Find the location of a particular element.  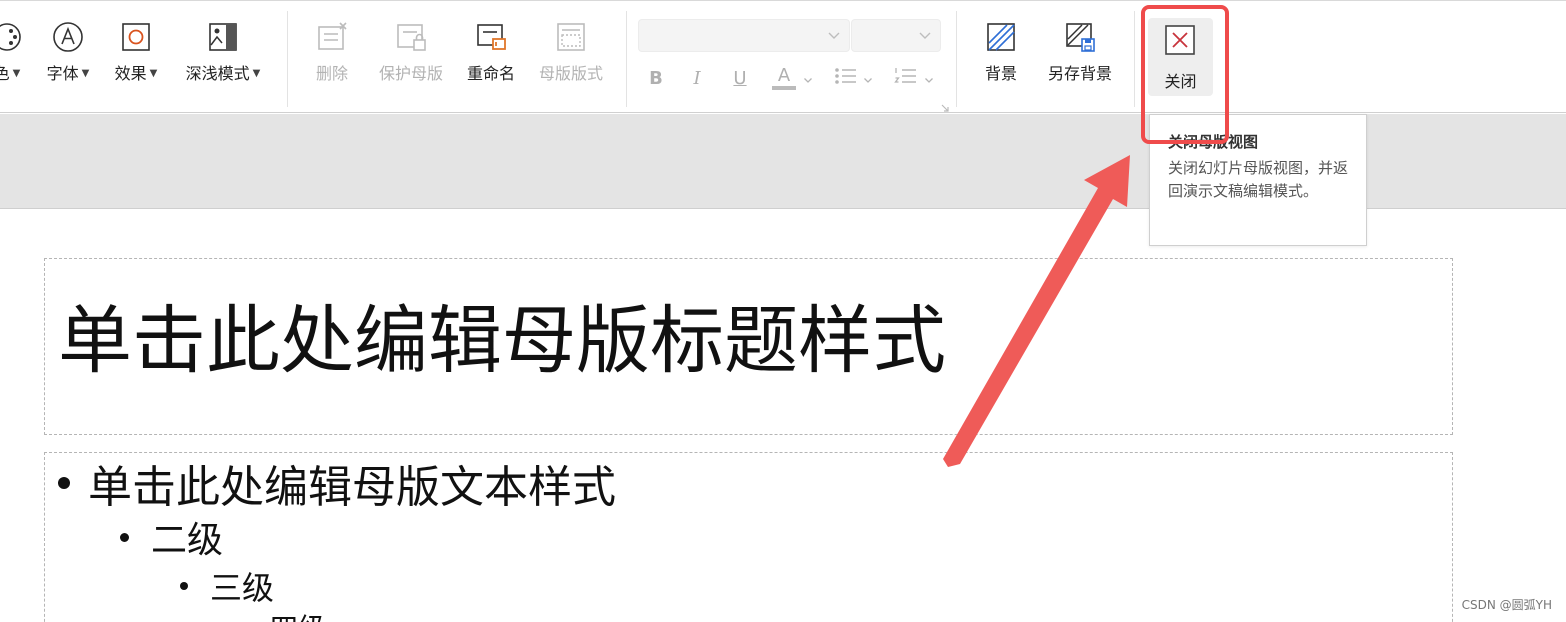

numbered-list-icon is located at coordinates (906, 78).